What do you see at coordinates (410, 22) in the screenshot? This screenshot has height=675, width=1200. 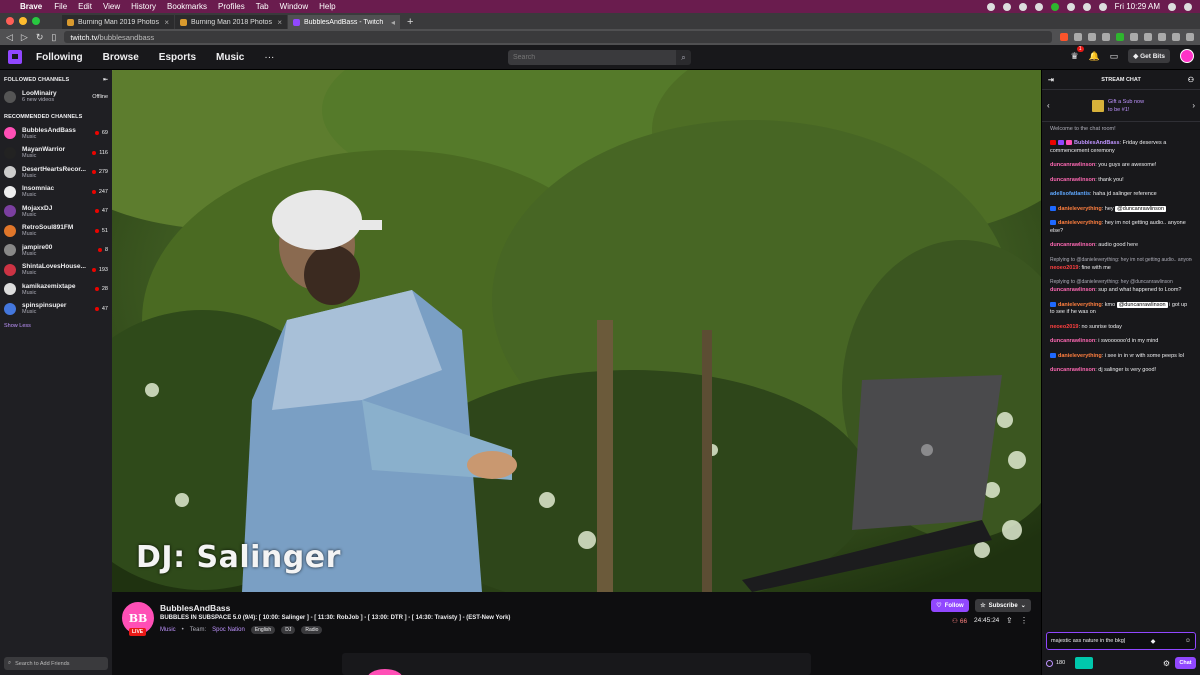 I see `new-tab-button: +` at bounding box center [410, 22].